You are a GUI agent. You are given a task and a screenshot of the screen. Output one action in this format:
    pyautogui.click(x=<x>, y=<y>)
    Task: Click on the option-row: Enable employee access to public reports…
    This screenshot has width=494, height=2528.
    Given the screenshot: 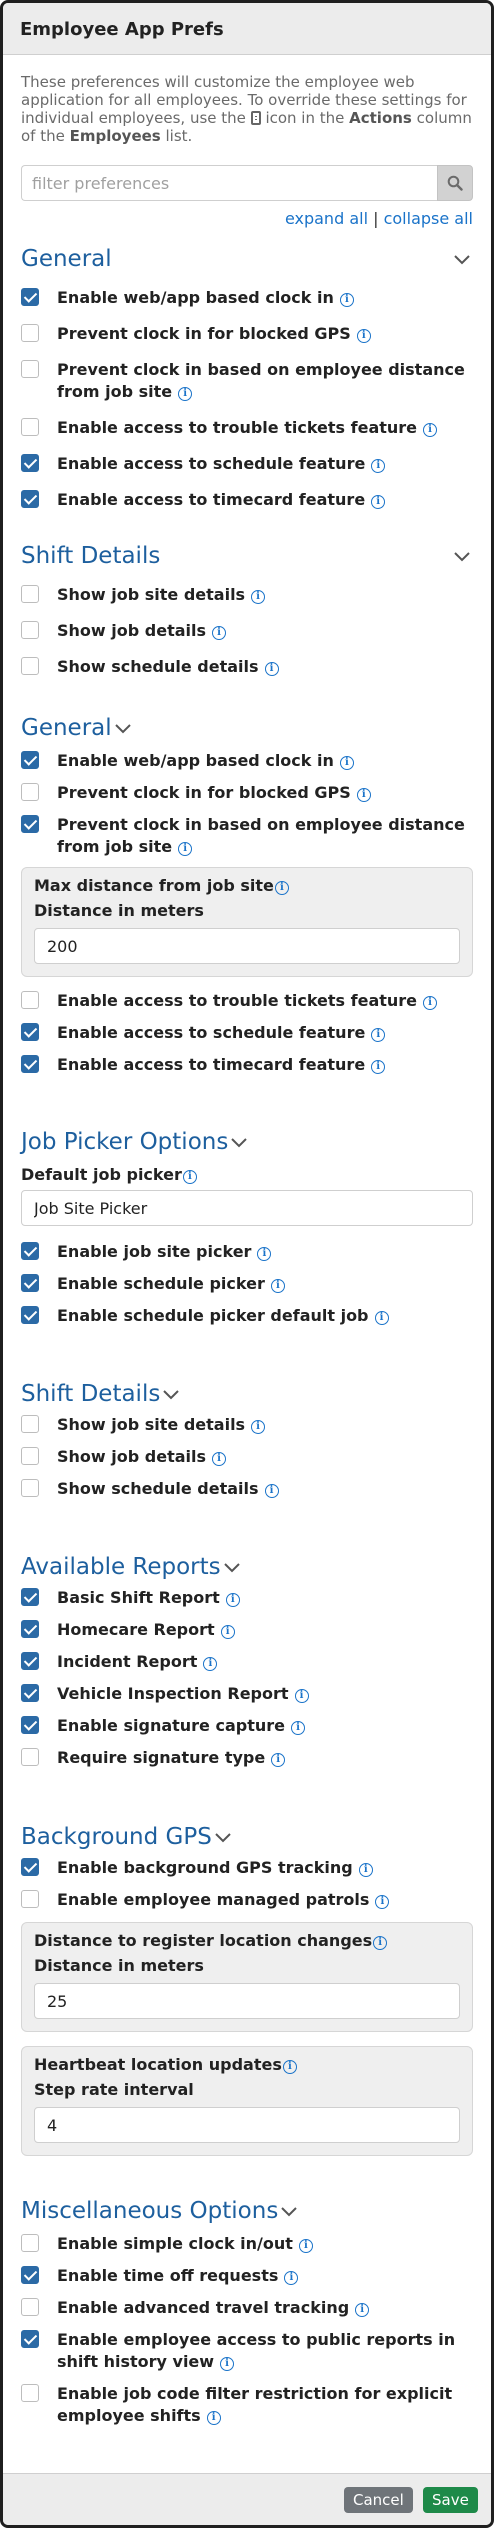 What is the action you would take?
    pyautogui.click(x=247, y=2351)
    